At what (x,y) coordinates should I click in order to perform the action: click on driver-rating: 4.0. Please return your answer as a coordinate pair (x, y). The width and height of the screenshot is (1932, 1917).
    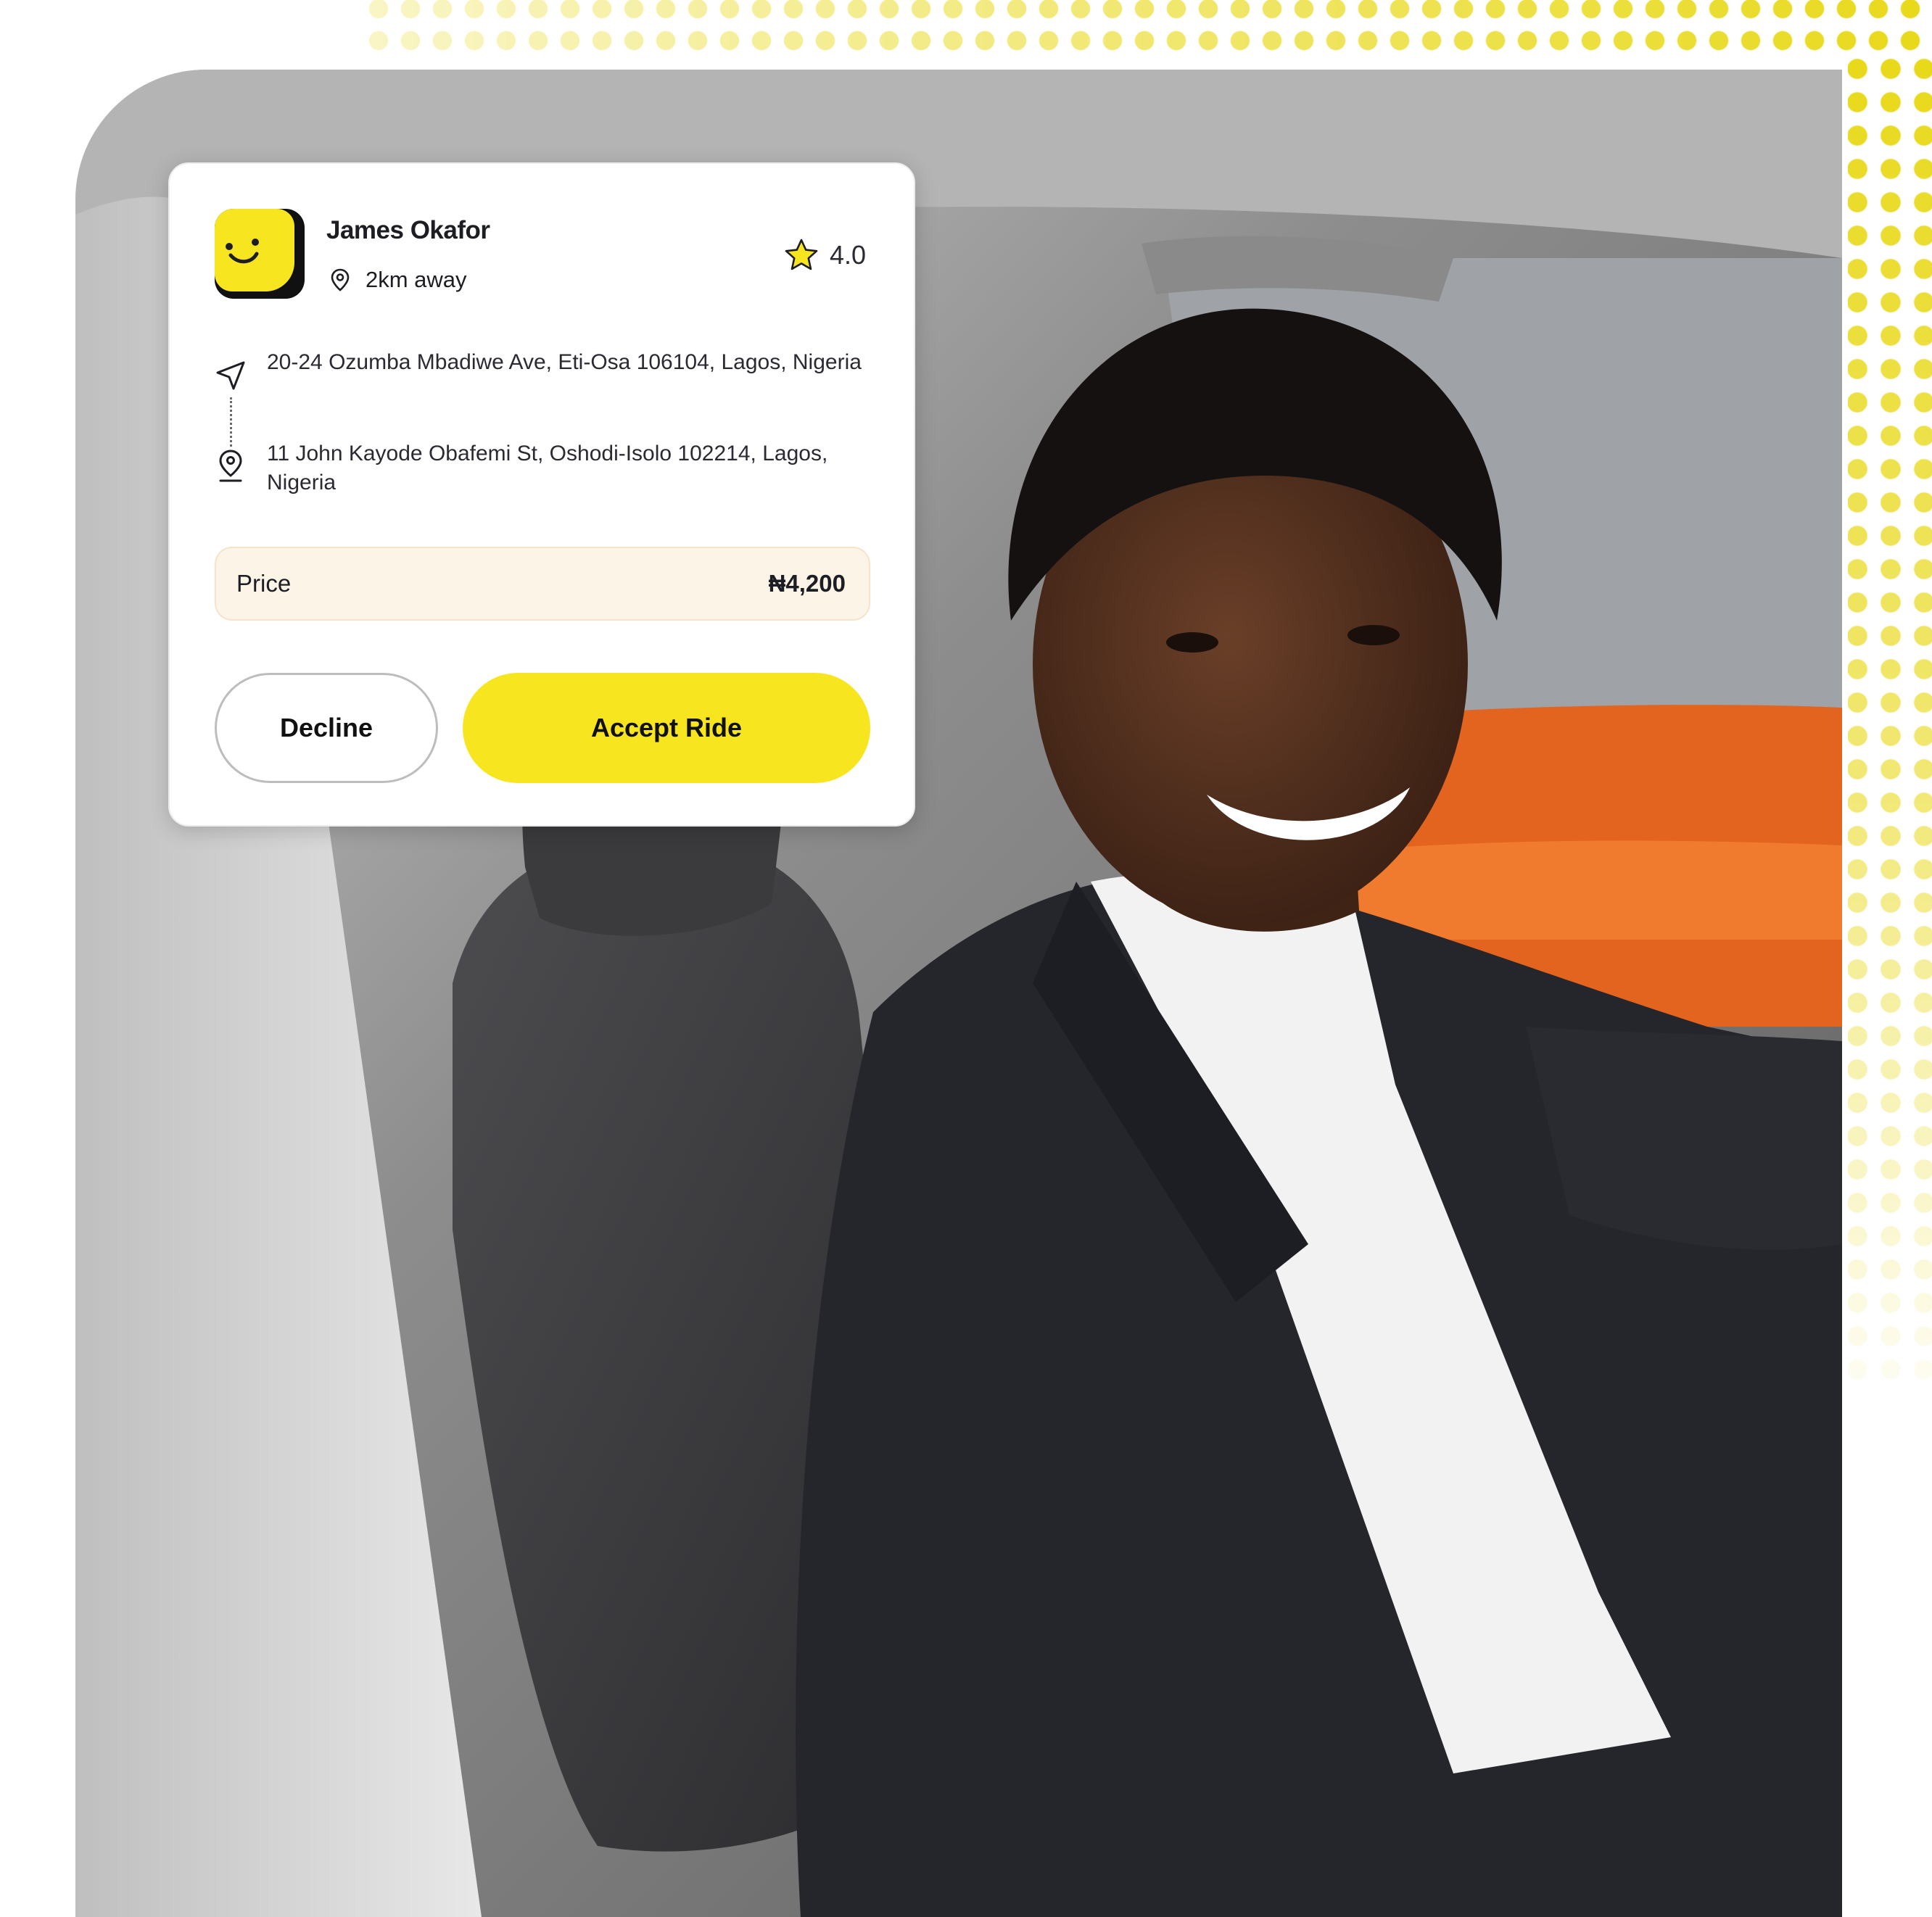
    Looking at the image, I should click on (825, 255).